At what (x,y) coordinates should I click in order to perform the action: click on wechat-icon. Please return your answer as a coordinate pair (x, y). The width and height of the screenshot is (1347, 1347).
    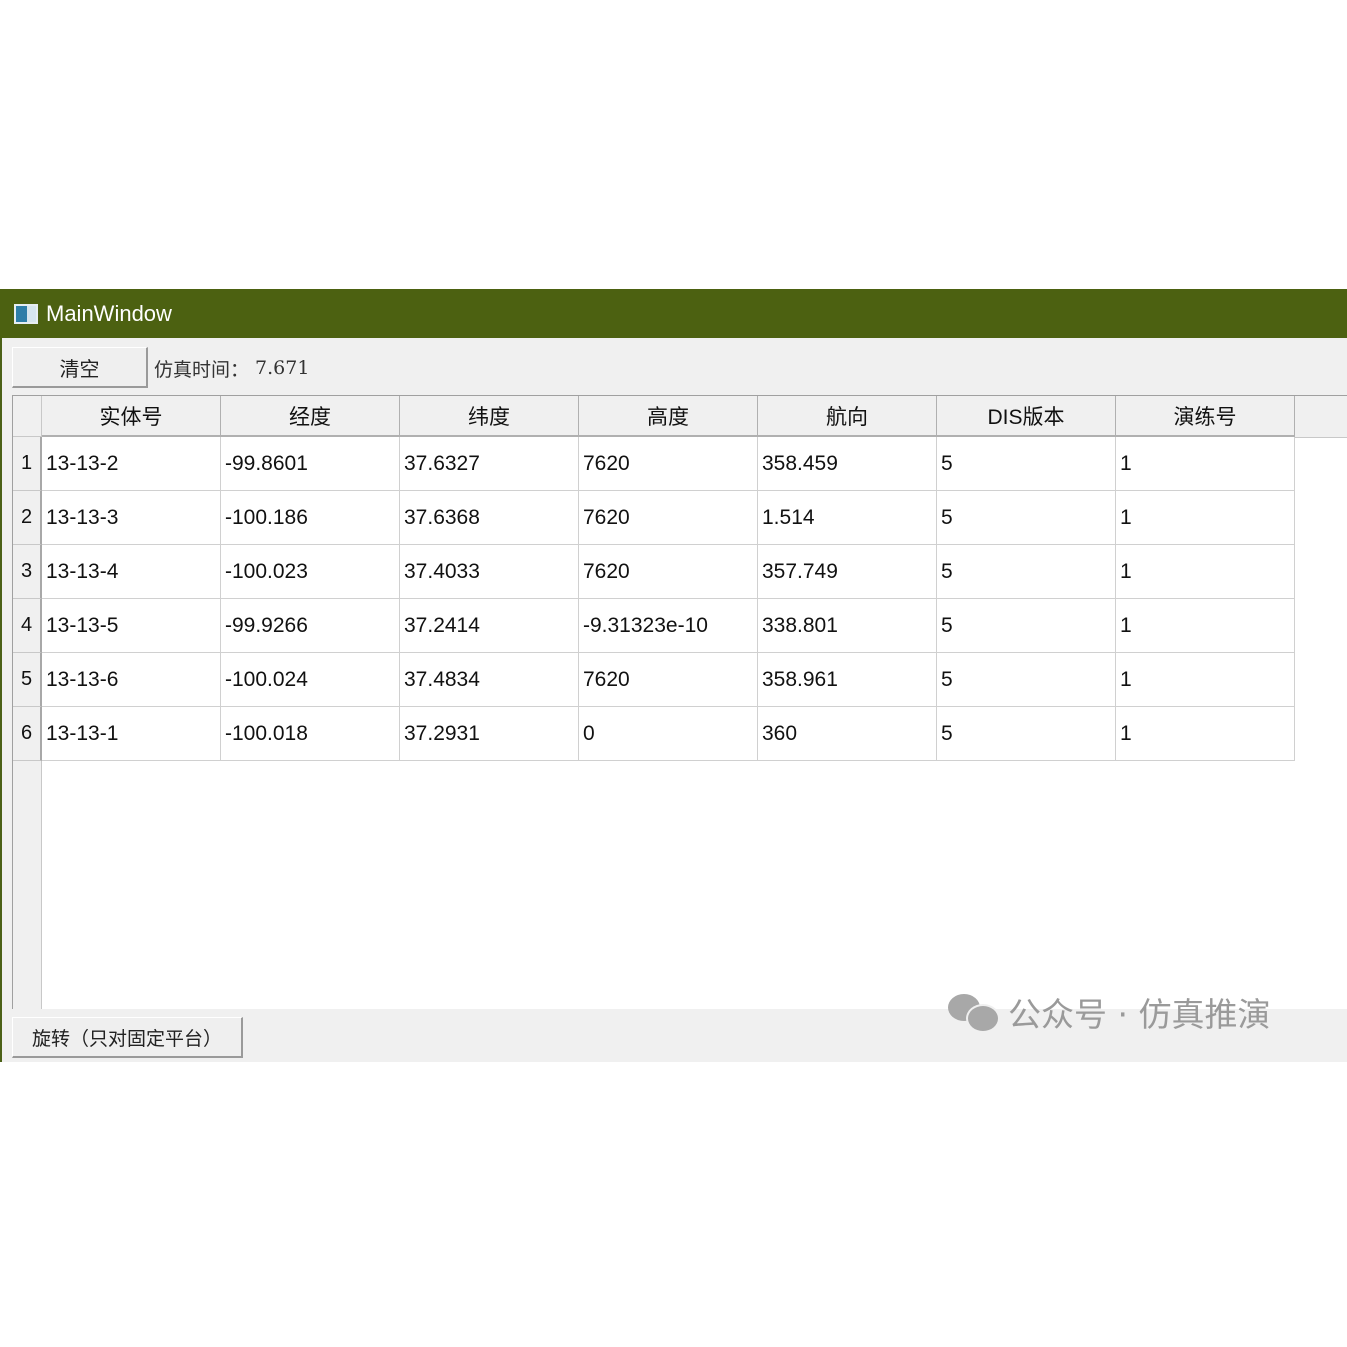
    Looking at the image, I should click on (974, 1012).